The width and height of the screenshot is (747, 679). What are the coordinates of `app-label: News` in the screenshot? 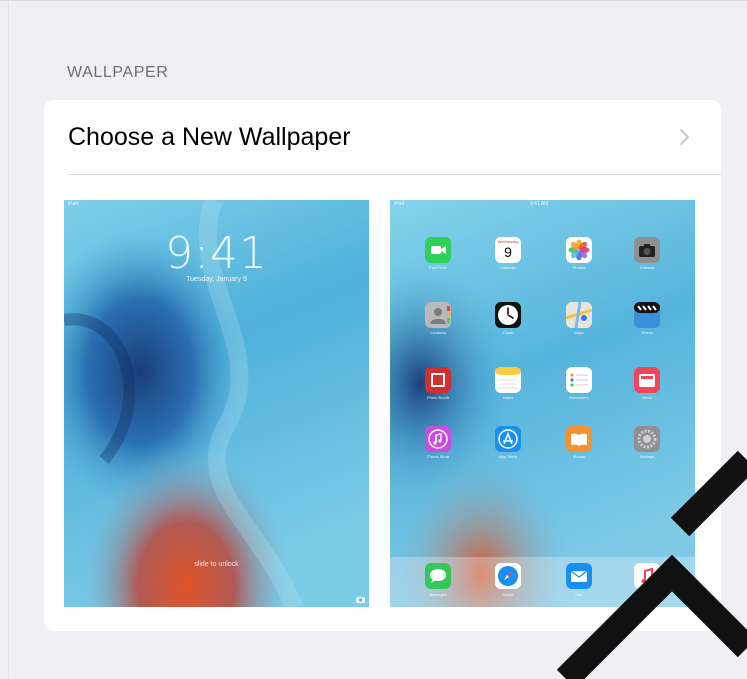 It's located at (646, 397).